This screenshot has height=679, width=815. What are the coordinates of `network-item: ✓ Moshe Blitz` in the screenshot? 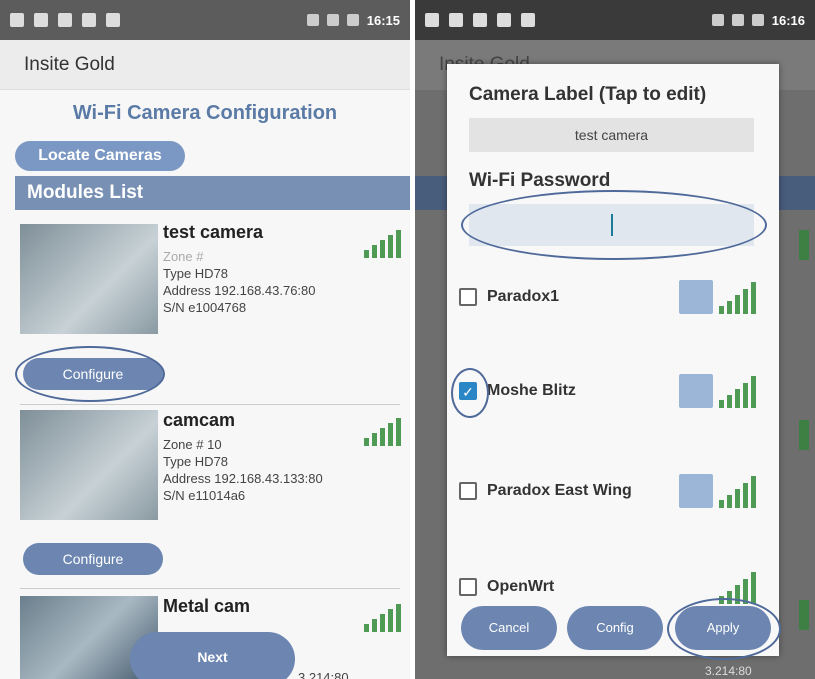 It's located at (610, 393).